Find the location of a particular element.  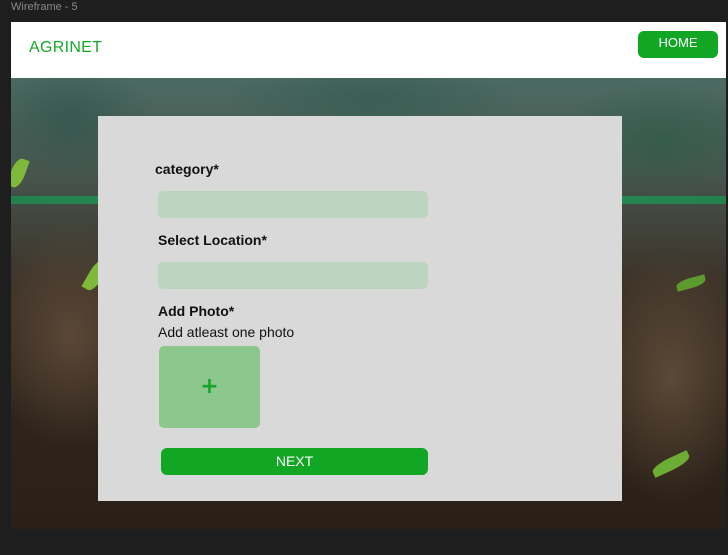

top-nav: AGRINET HOME is located at coordinates (368, 50).